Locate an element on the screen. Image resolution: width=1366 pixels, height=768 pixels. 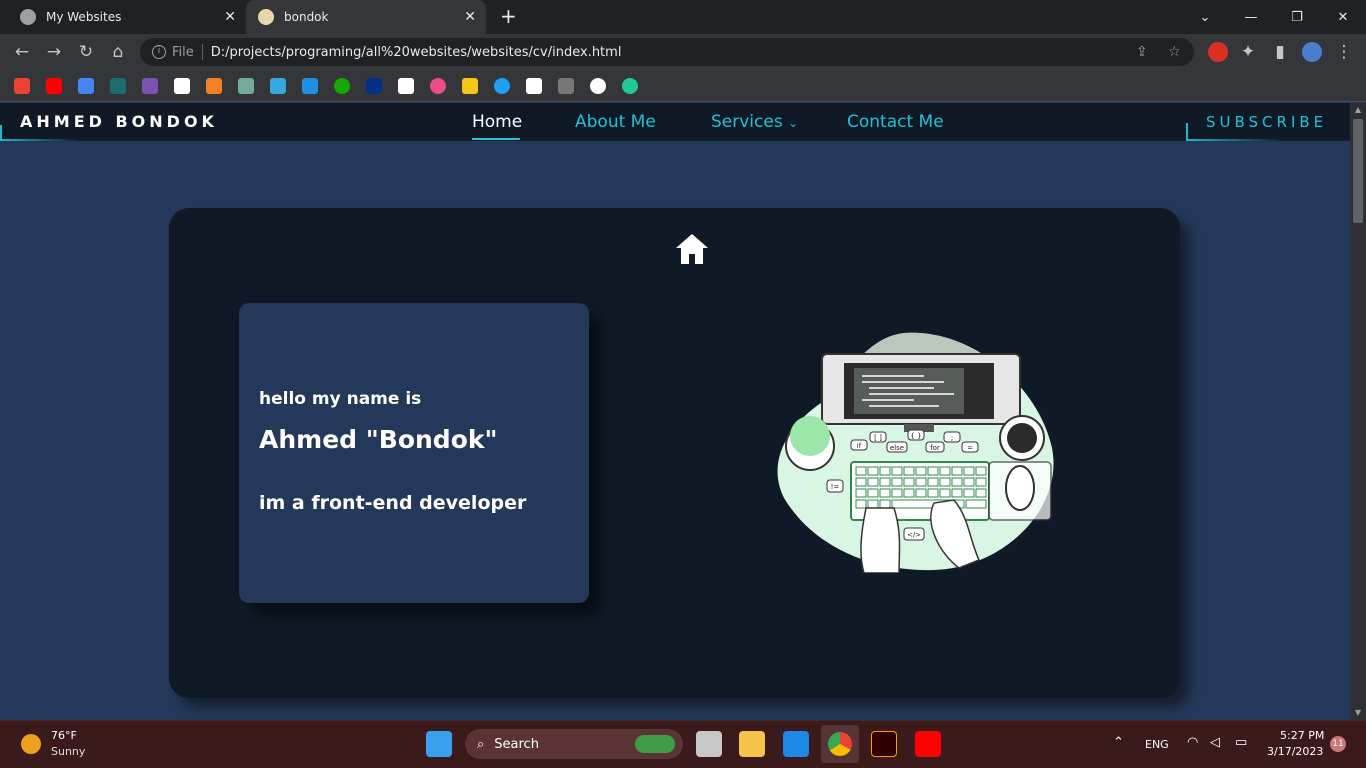
bookmark-star-icon: ☆ is located at coordinates (1174, 52).